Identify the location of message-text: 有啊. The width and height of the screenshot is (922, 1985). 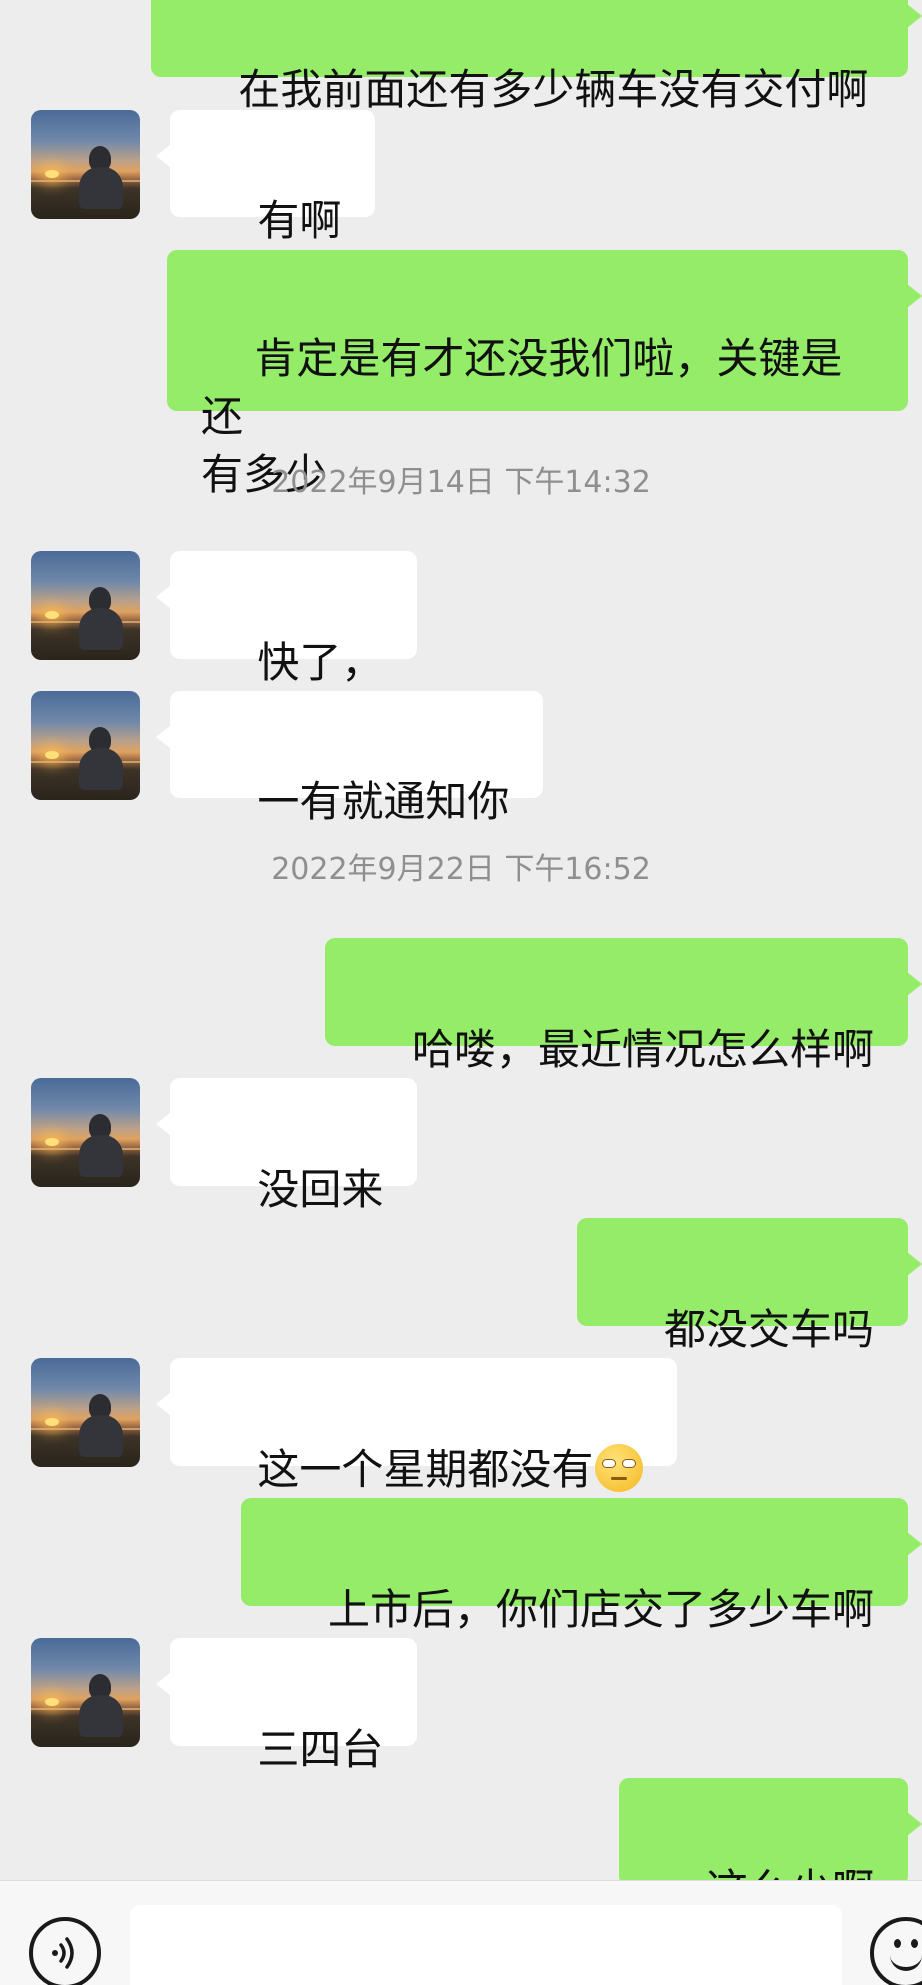
(299, 220).